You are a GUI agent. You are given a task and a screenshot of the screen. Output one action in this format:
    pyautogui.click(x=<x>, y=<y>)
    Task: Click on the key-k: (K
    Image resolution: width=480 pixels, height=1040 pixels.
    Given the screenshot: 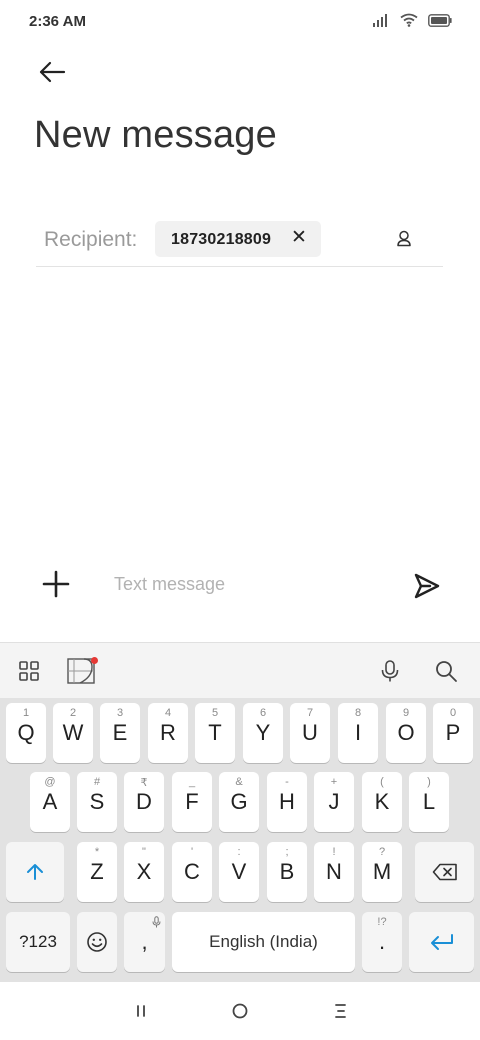 What is the action you would take?
    pyautogui.click(x=382, y=802)
    